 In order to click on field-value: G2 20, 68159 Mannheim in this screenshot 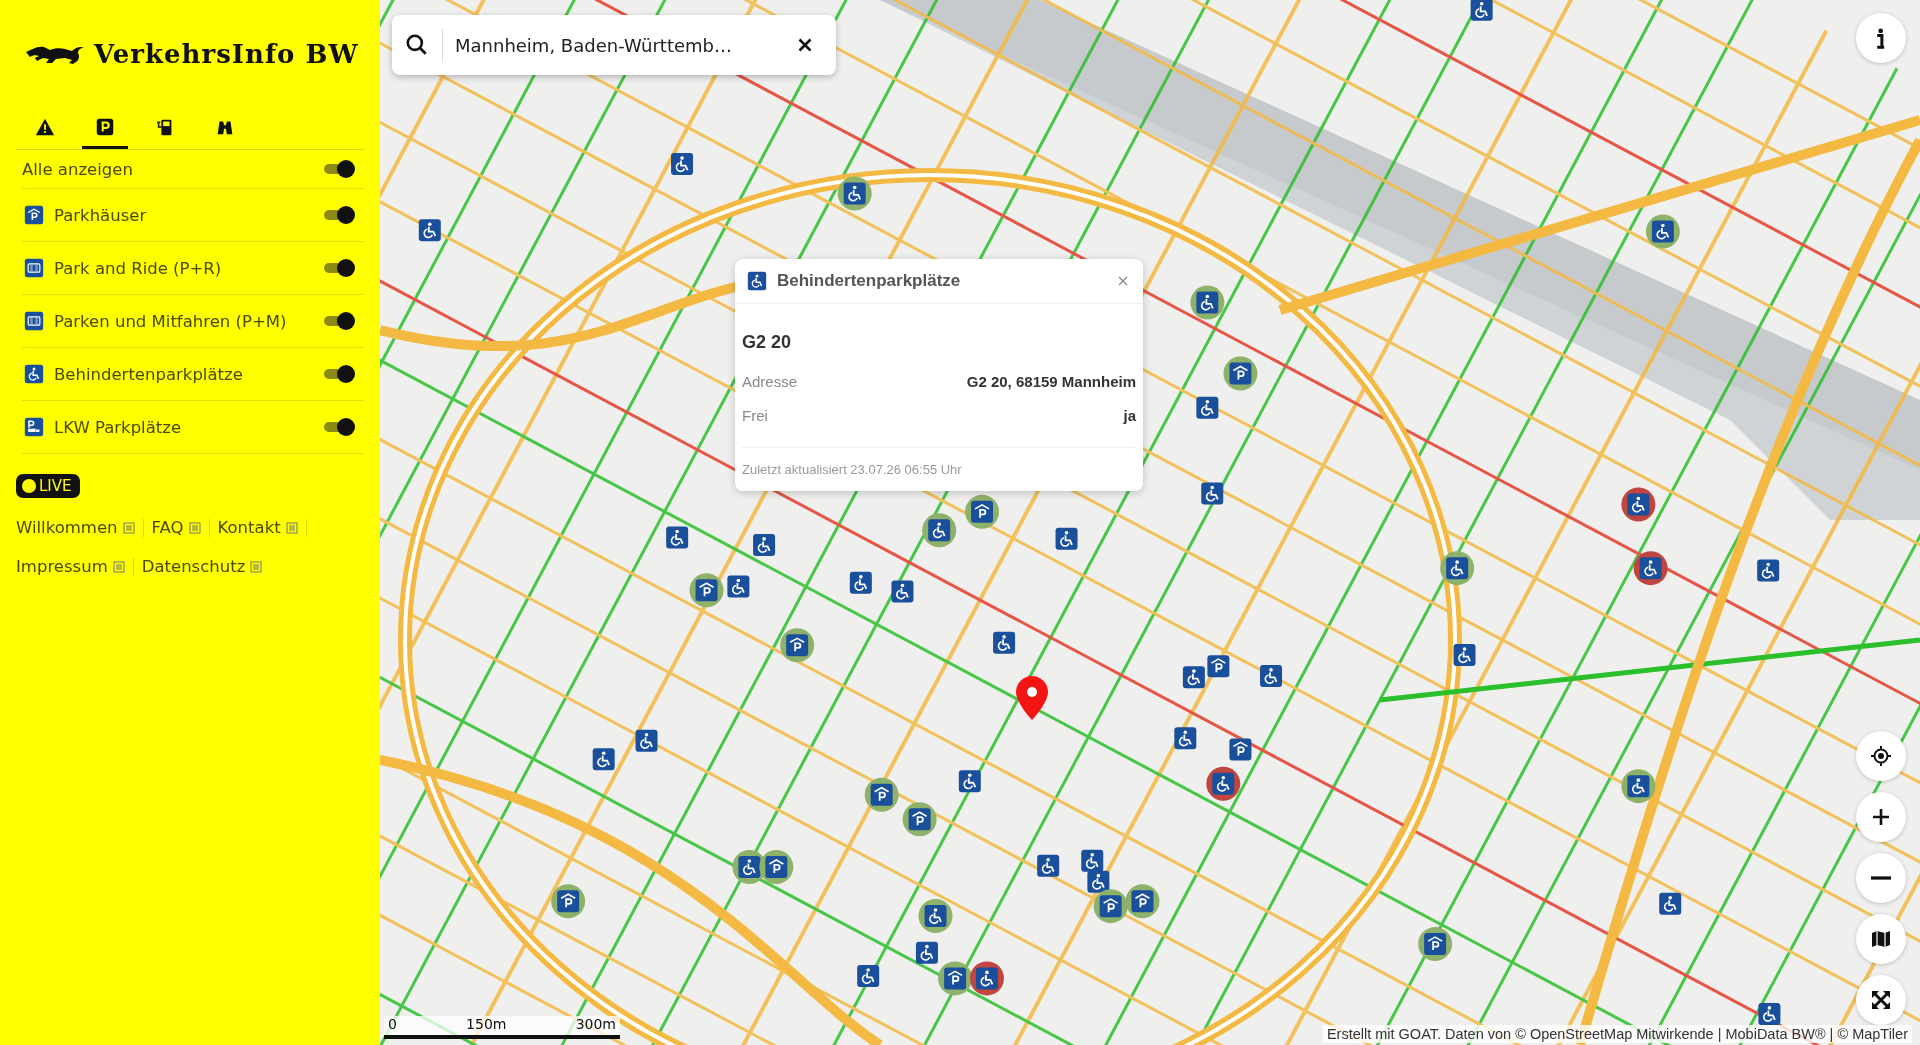, I will do `click(1051, 381)`.